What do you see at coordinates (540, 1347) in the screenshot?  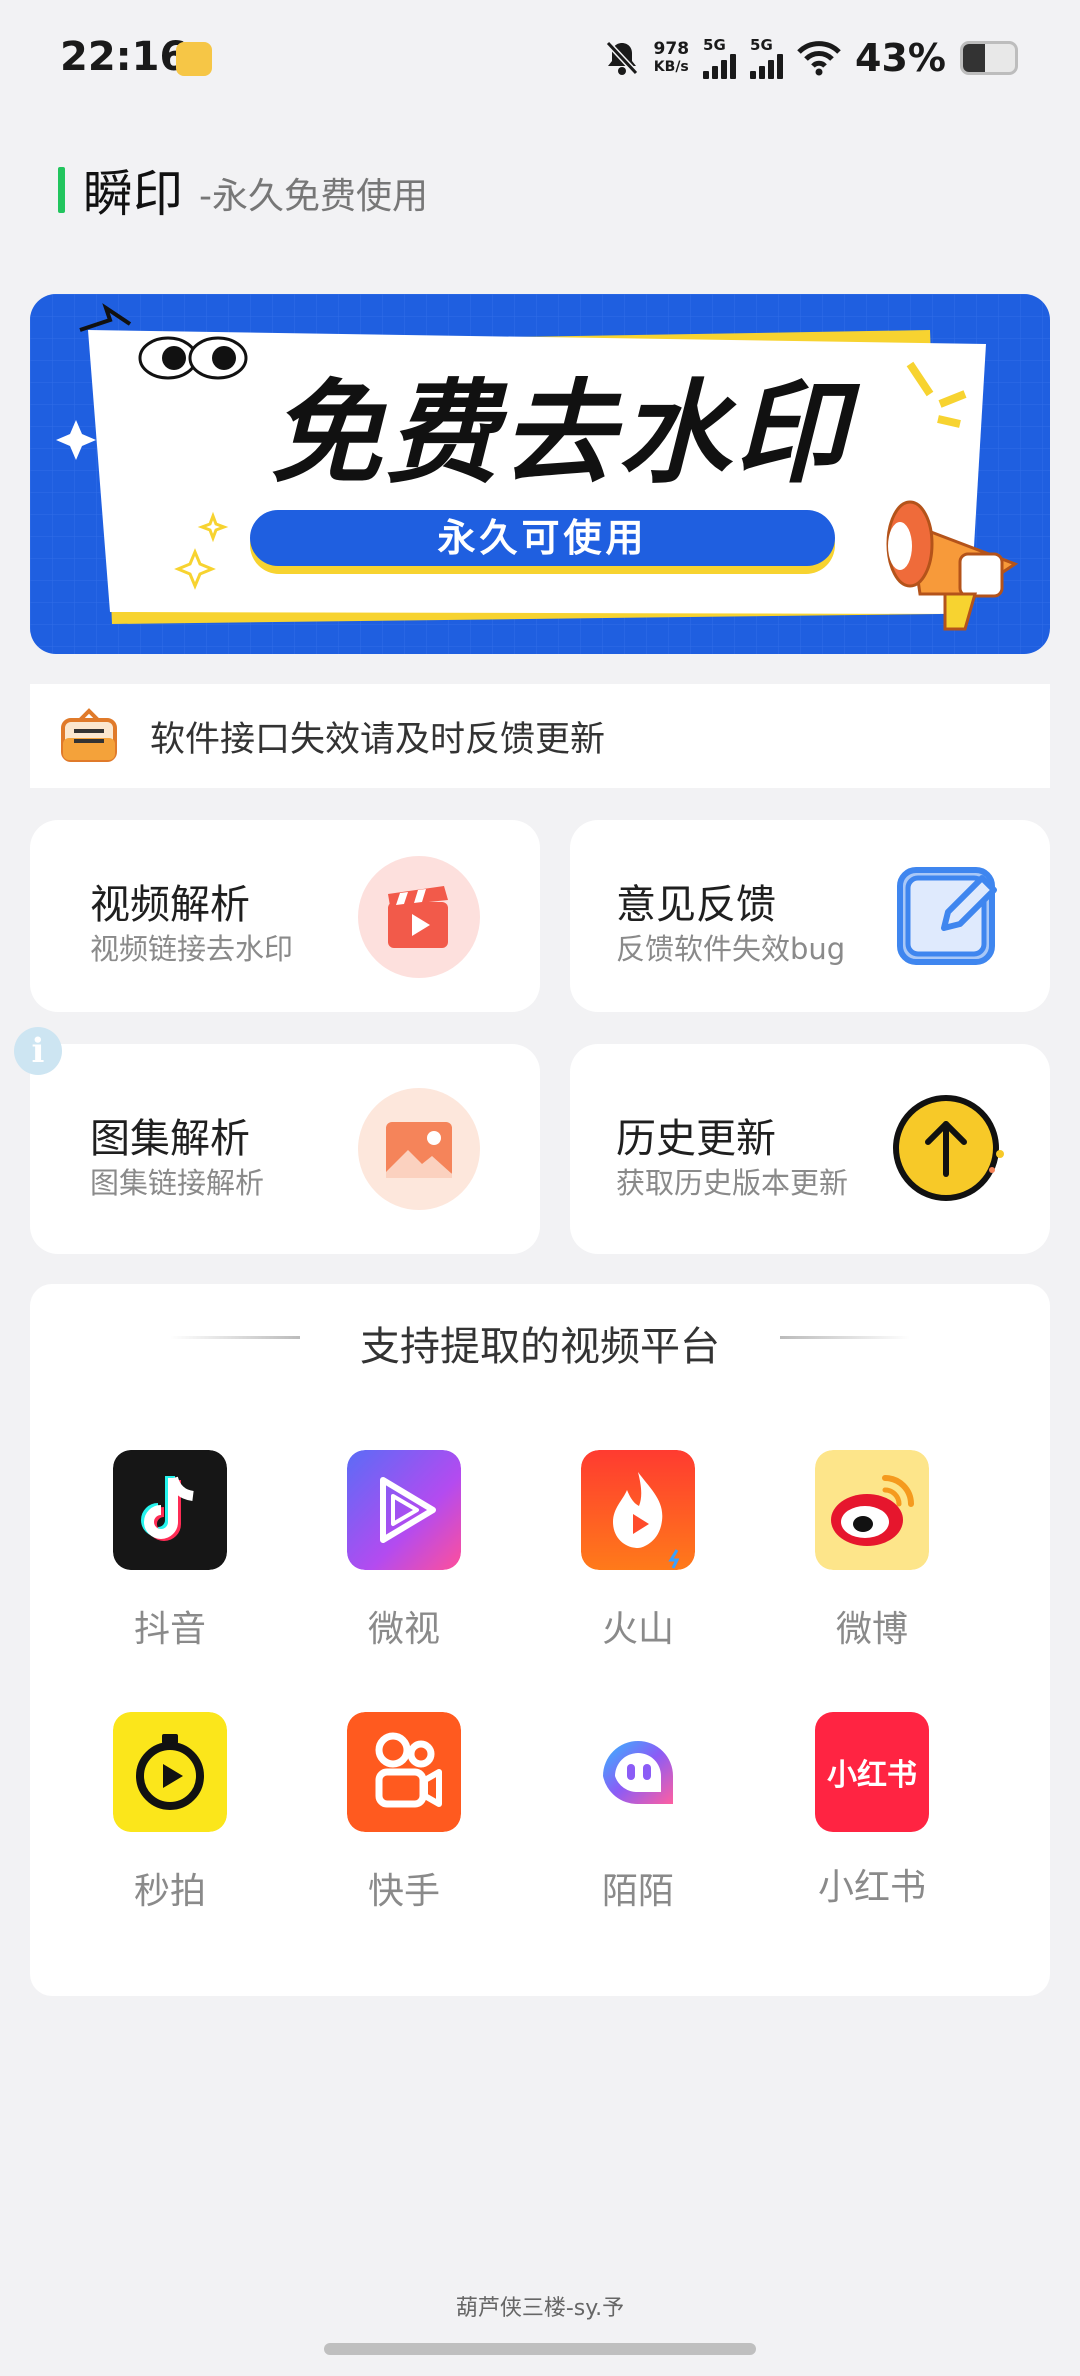 I see `platforms-title: 支持提取的视频平台` at bounding box center [540, 1347].